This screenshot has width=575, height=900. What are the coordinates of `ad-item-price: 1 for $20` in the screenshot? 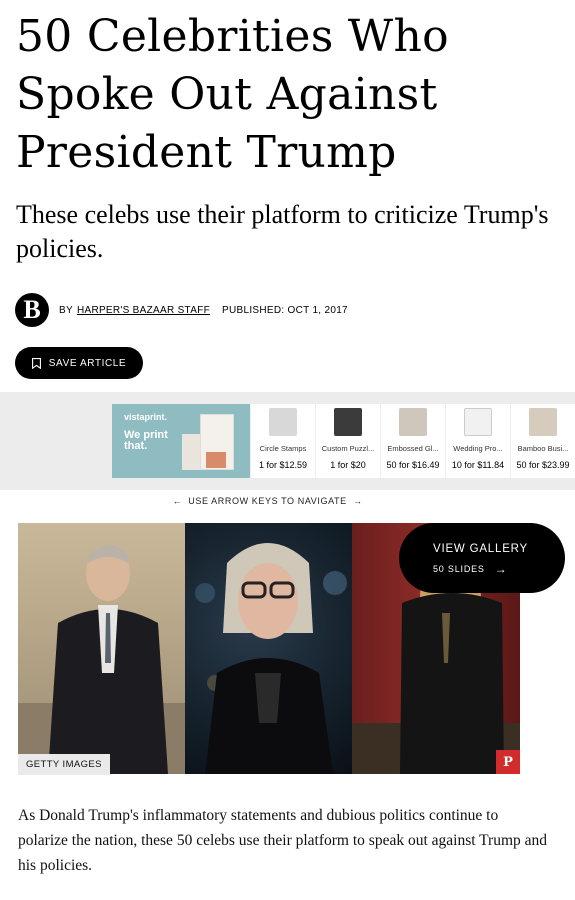 It's located at (348, 465).